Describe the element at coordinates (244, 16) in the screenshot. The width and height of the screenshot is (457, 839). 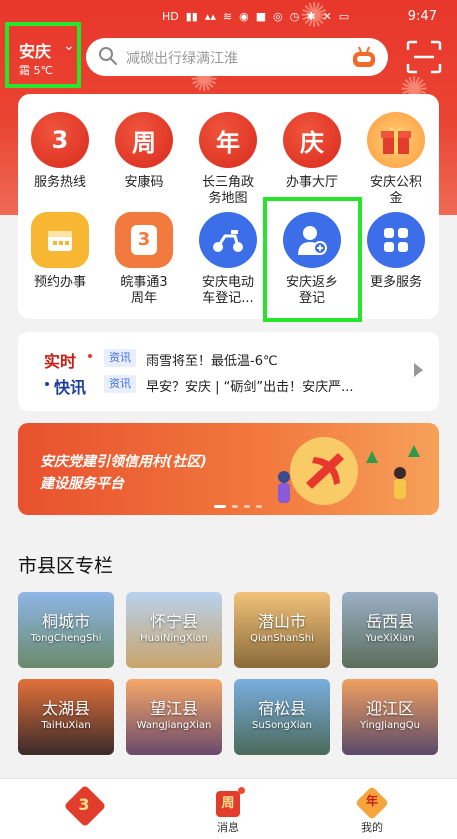
I see `qq-icon: ◉` at that location.